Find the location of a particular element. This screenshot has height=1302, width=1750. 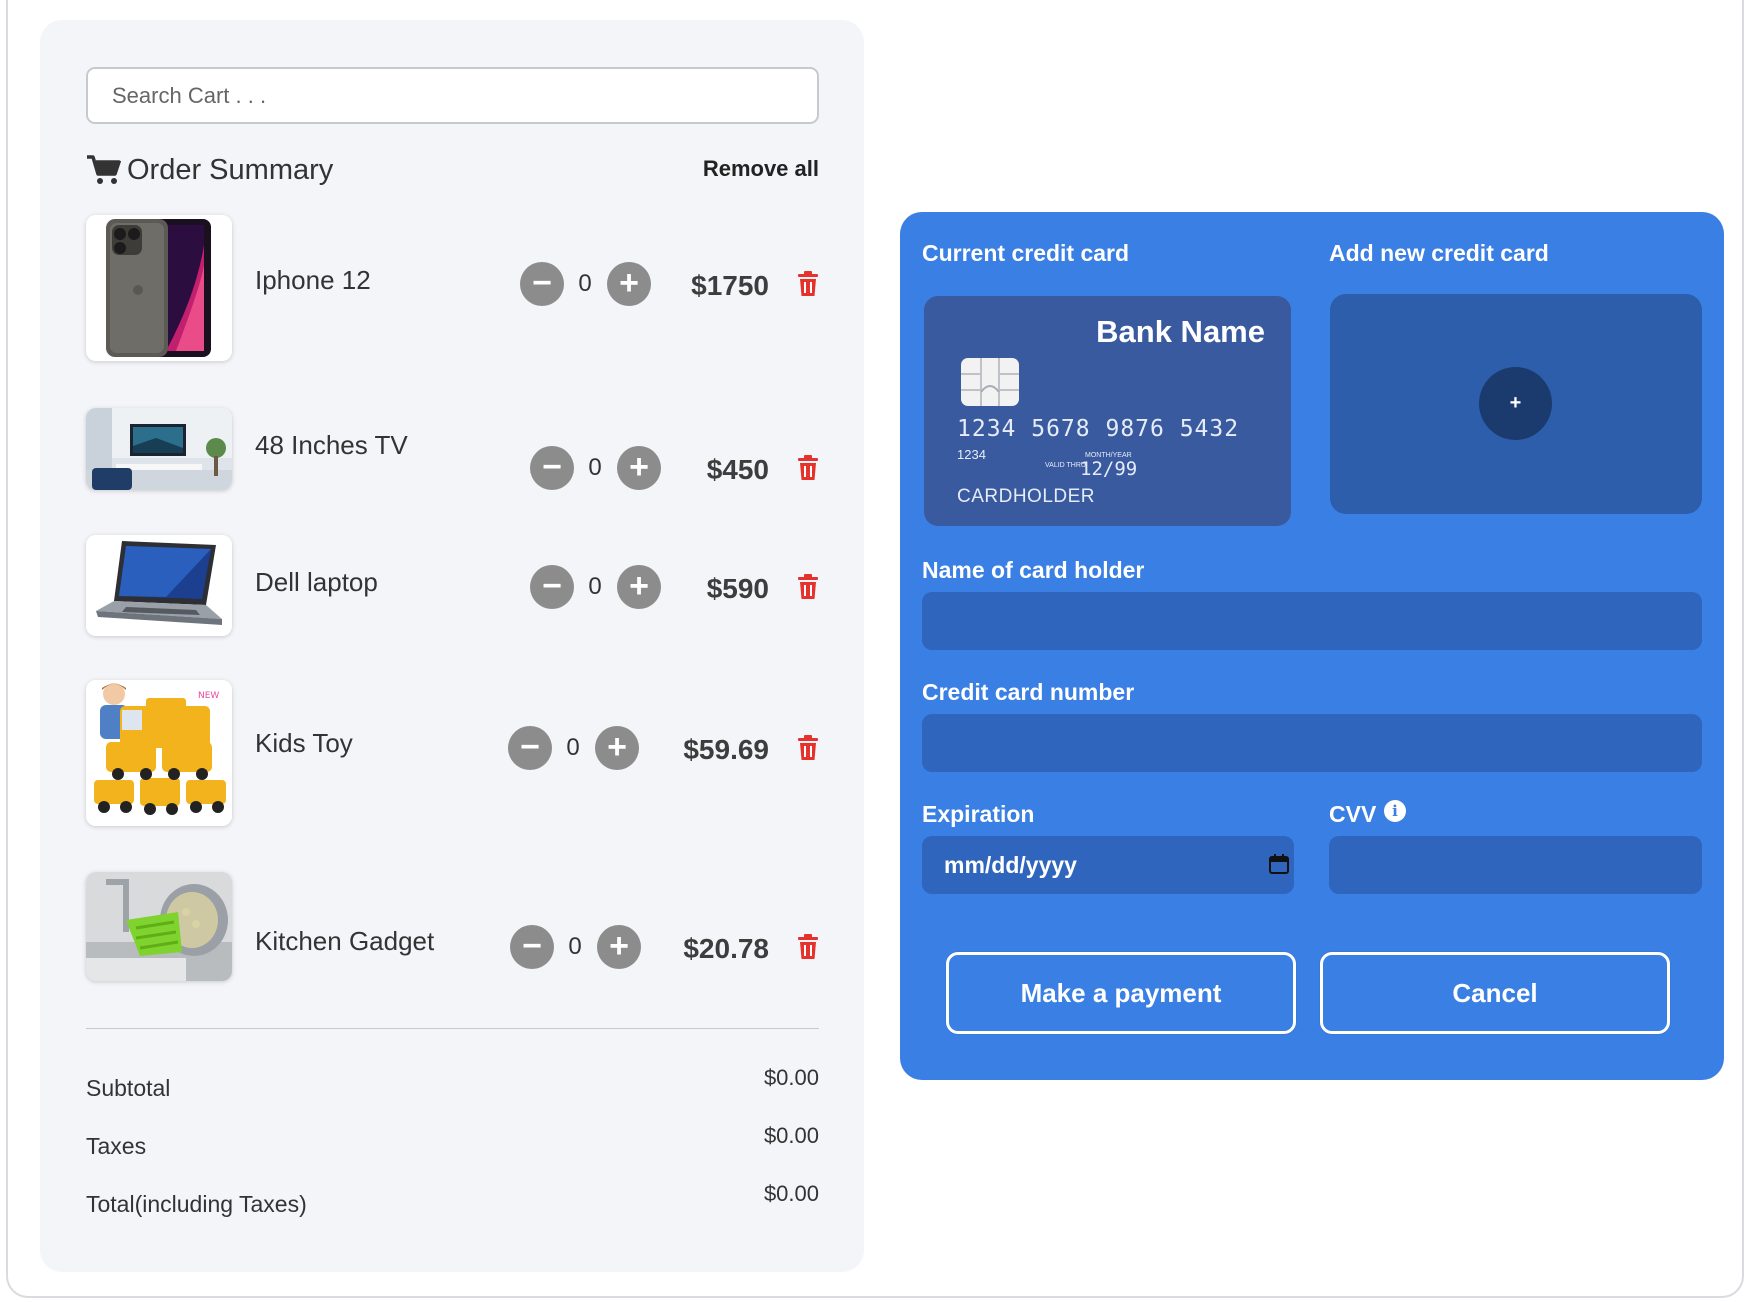

make-payment-button: Make a payment is located at coordinates (1121, 993).